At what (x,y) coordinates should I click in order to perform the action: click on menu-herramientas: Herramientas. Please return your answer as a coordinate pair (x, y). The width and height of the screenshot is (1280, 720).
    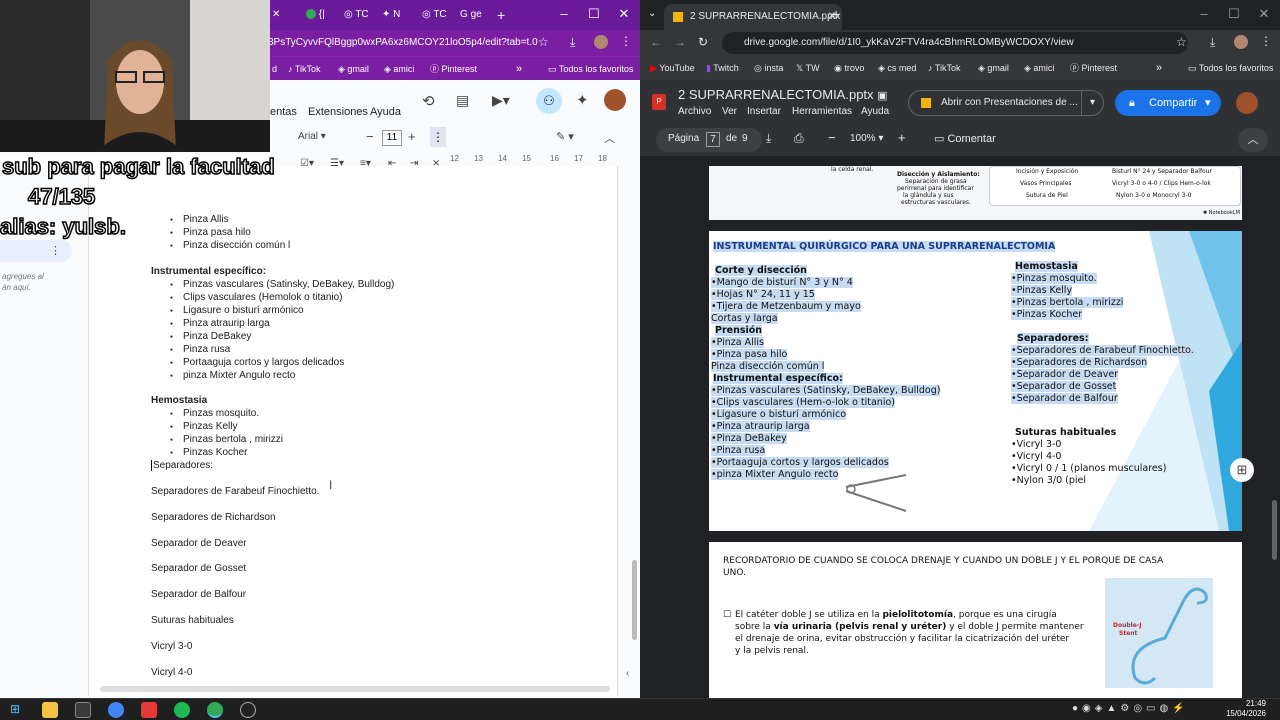
    Looking at the image, I should click on (822, 111).